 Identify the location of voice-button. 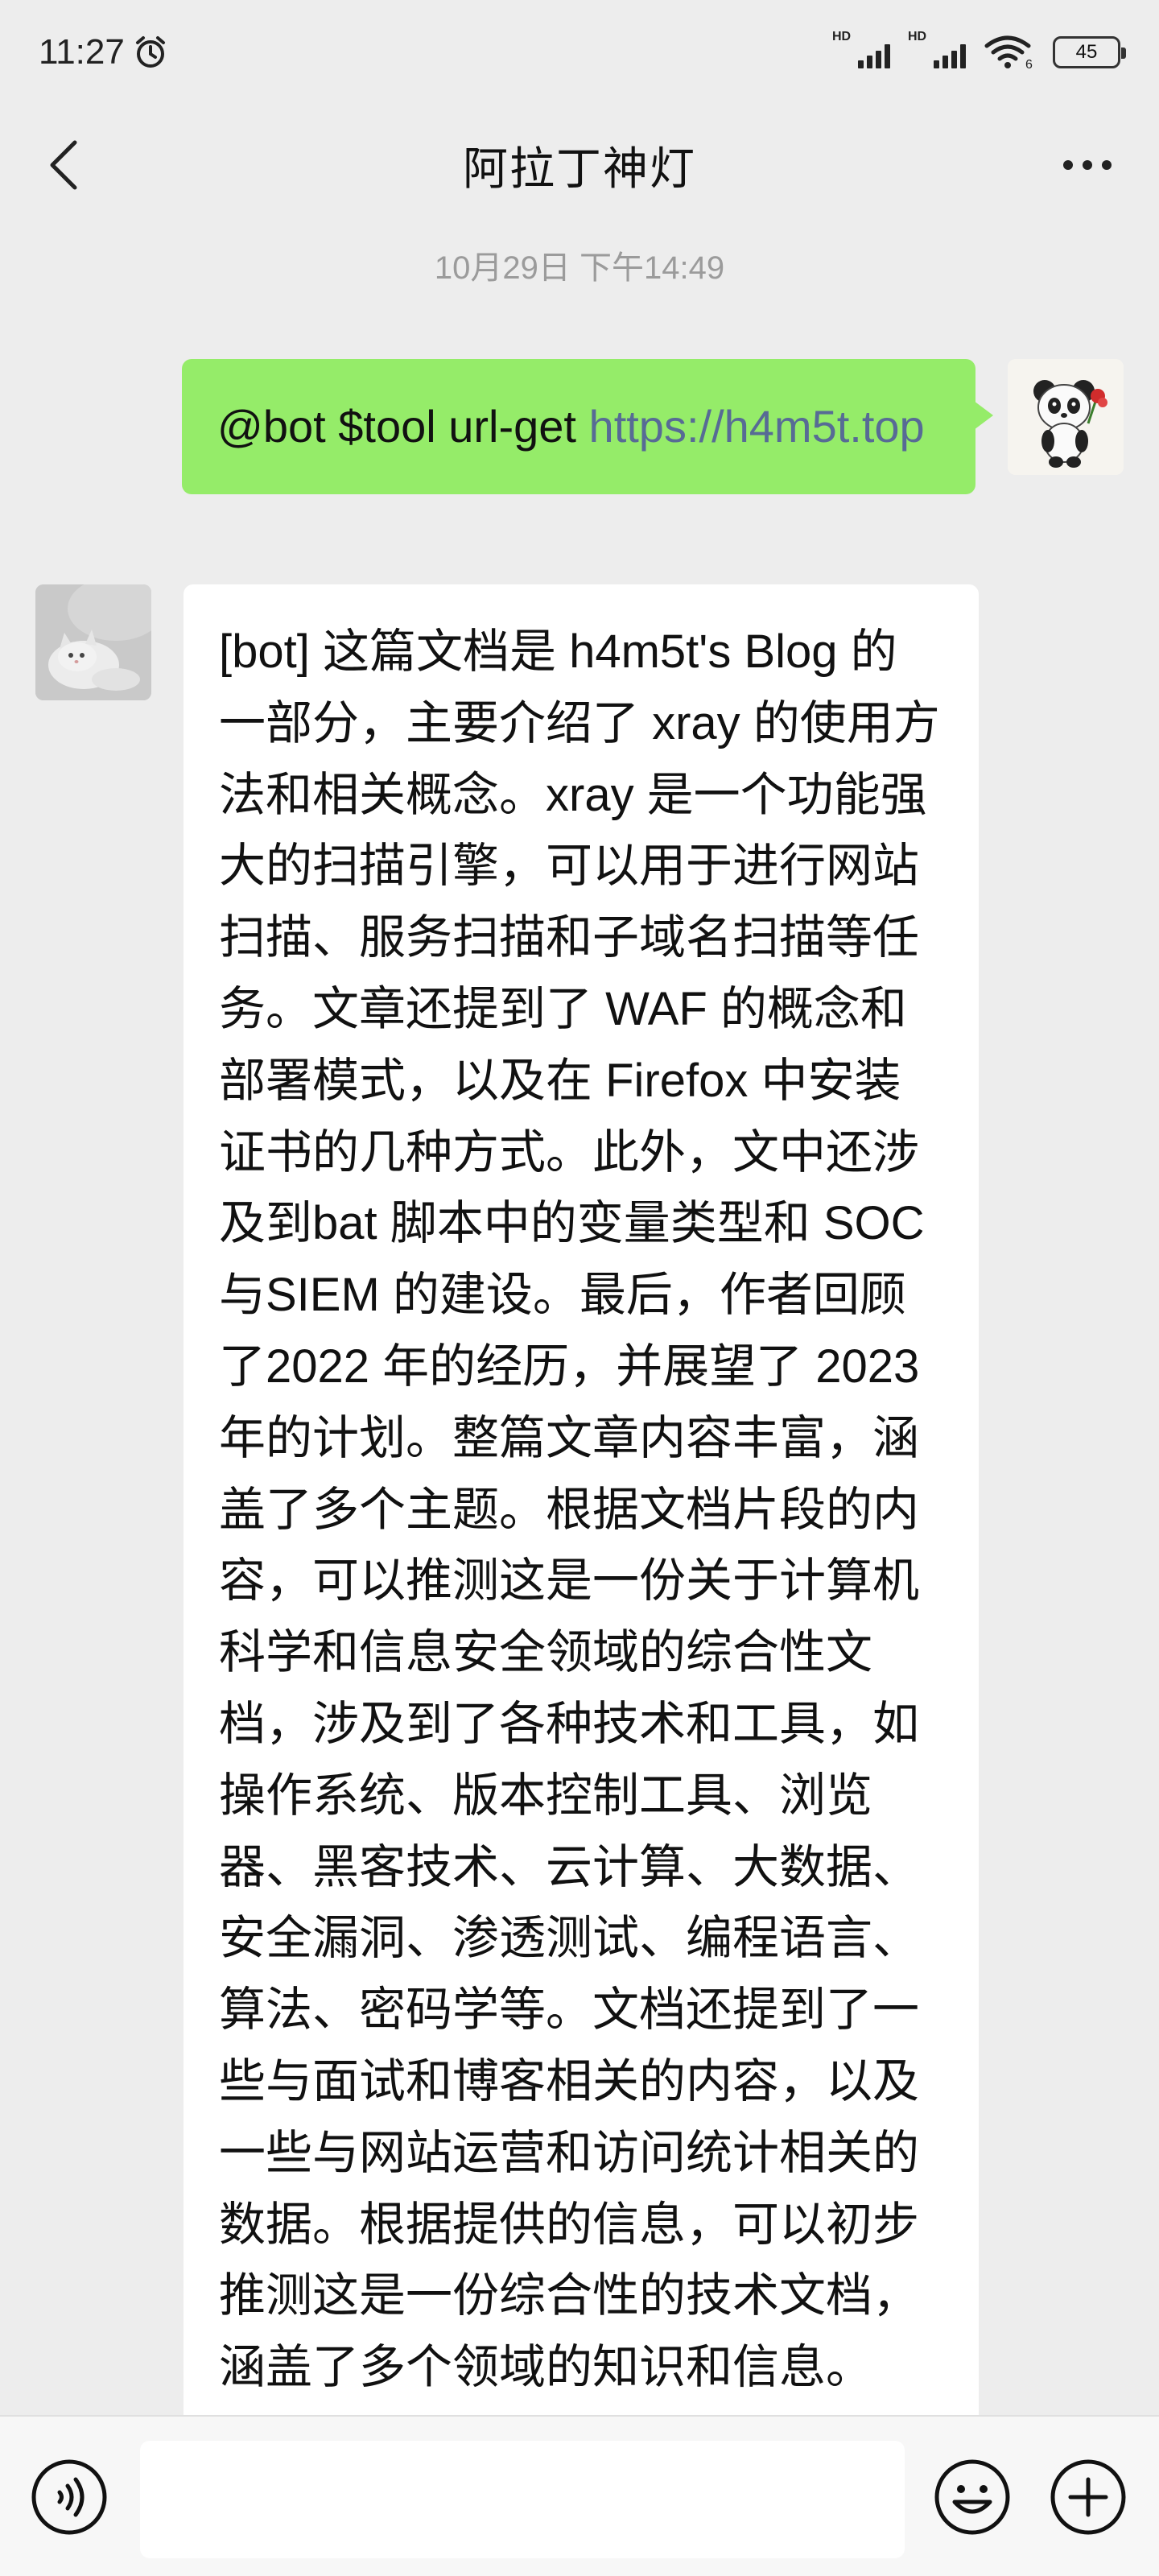
(69, 2497).